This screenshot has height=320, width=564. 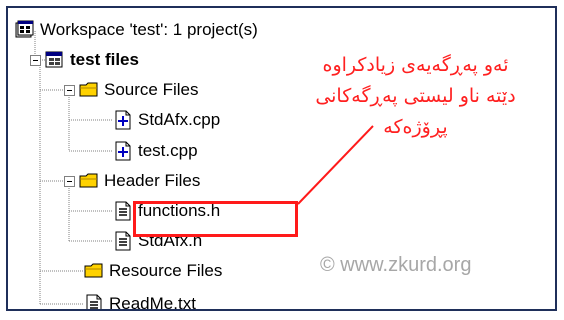 I want to click on tree-item-resource-files: Resource Files, so click(x=153, y=271).